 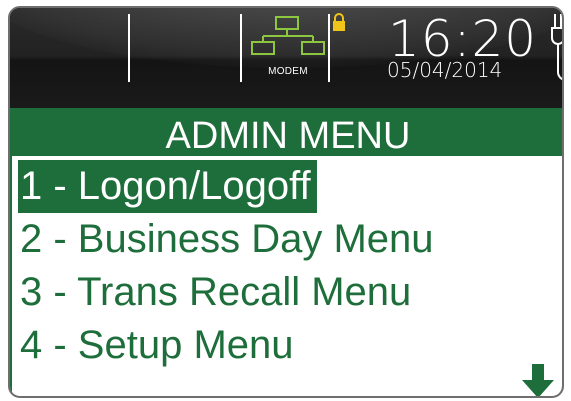 What do you see at coordinates (538, 381) in the screenshot?
I see `down-arrow-icon` at bounding box center [538, 381].